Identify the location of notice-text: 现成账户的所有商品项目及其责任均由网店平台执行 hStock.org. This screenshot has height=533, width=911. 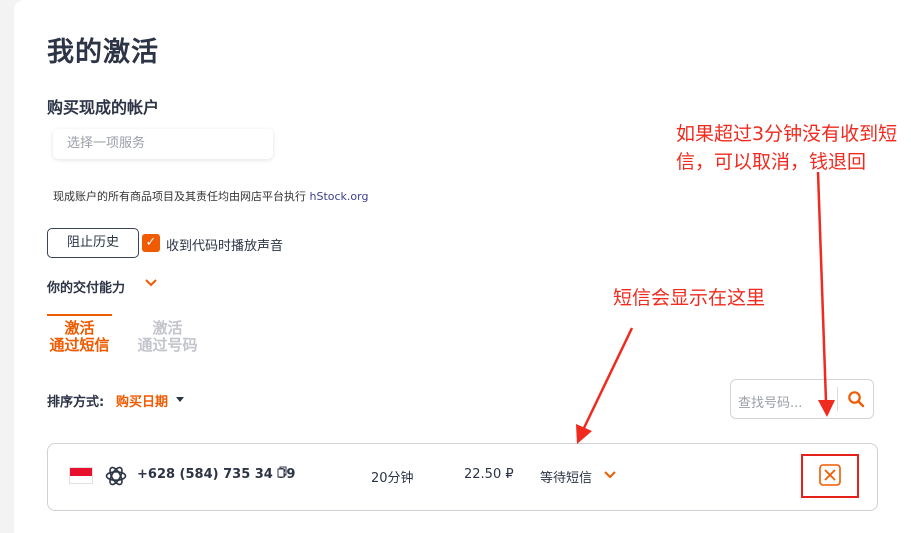
(210, 196).